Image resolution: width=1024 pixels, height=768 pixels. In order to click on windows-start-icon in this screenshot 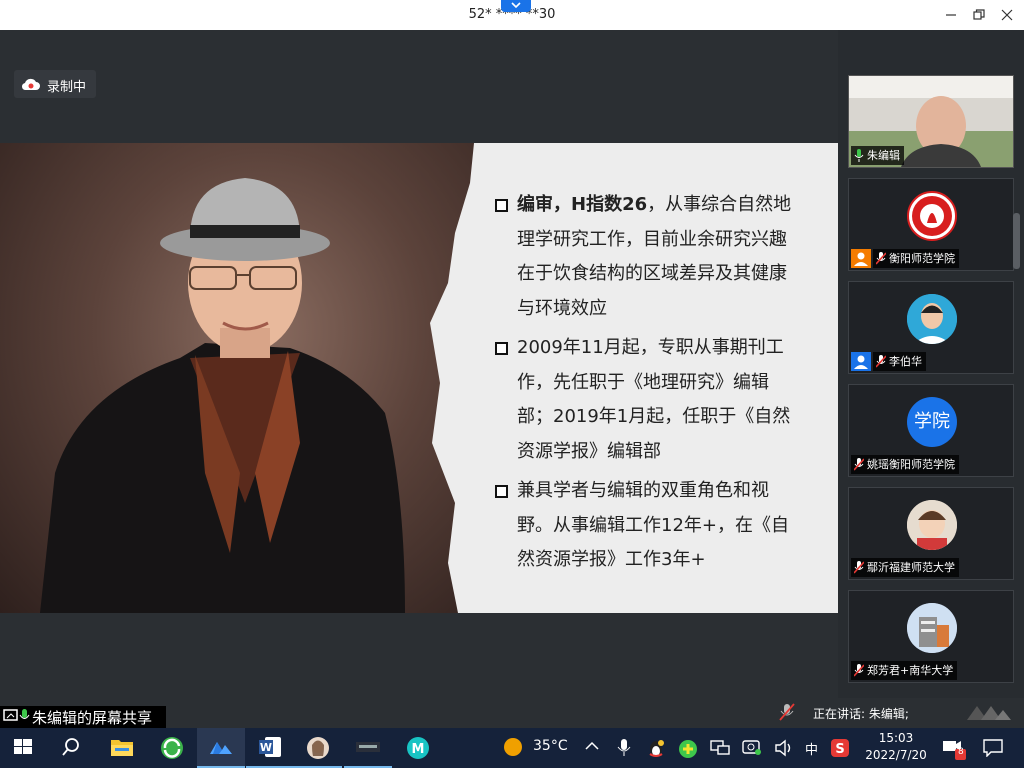, I will do `click(23, 746)`.